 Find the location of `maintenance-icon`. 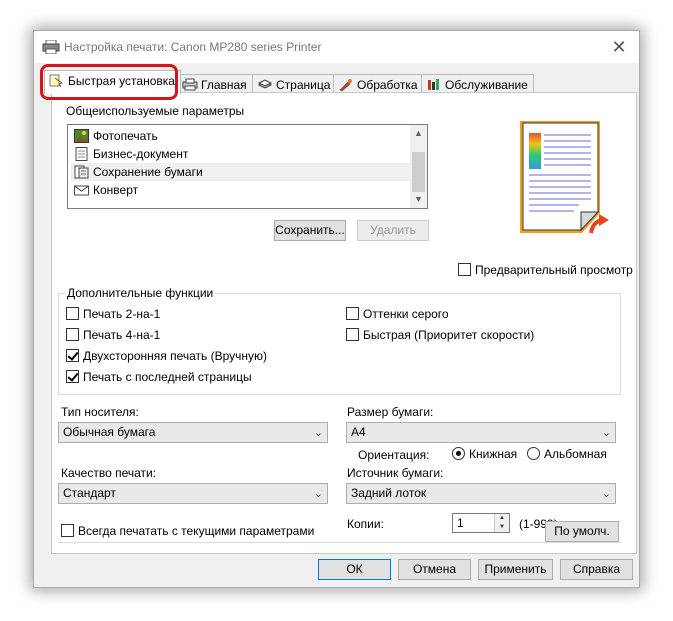

maintenance-icon is located at coordinates (433, 84).